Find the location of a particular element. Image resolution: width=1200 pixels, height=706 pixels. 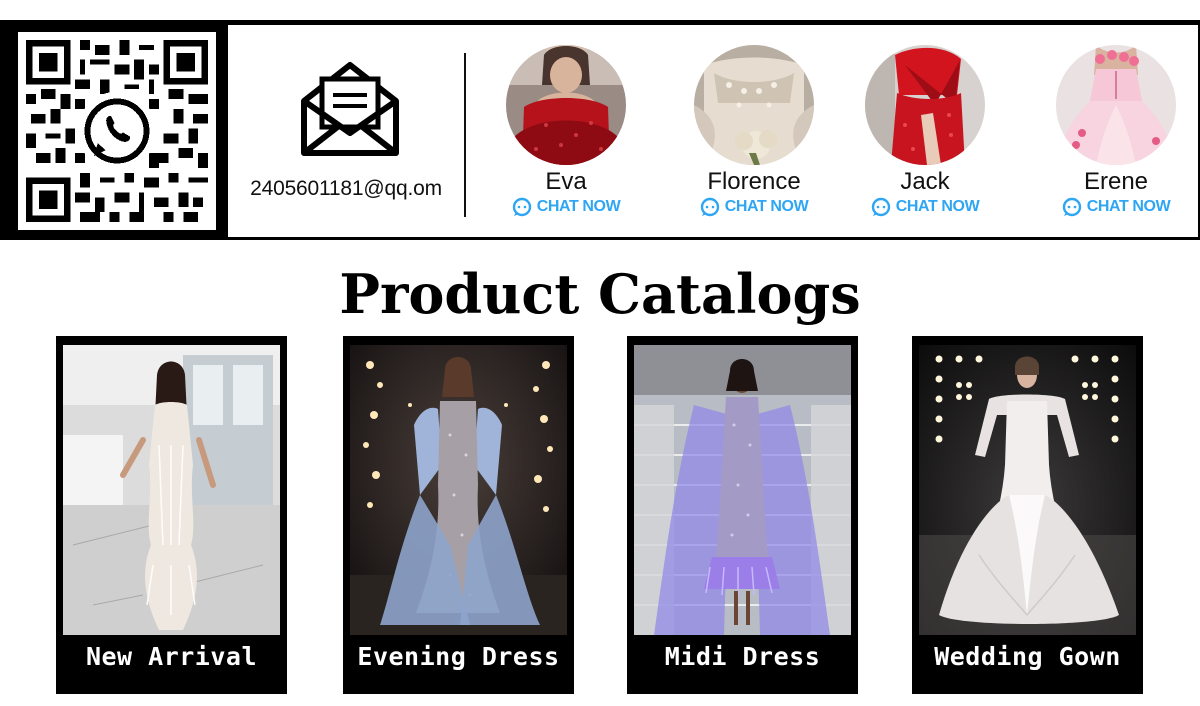

agent-jack: Jack CHAT NOW is located at coordinates (925, 140).